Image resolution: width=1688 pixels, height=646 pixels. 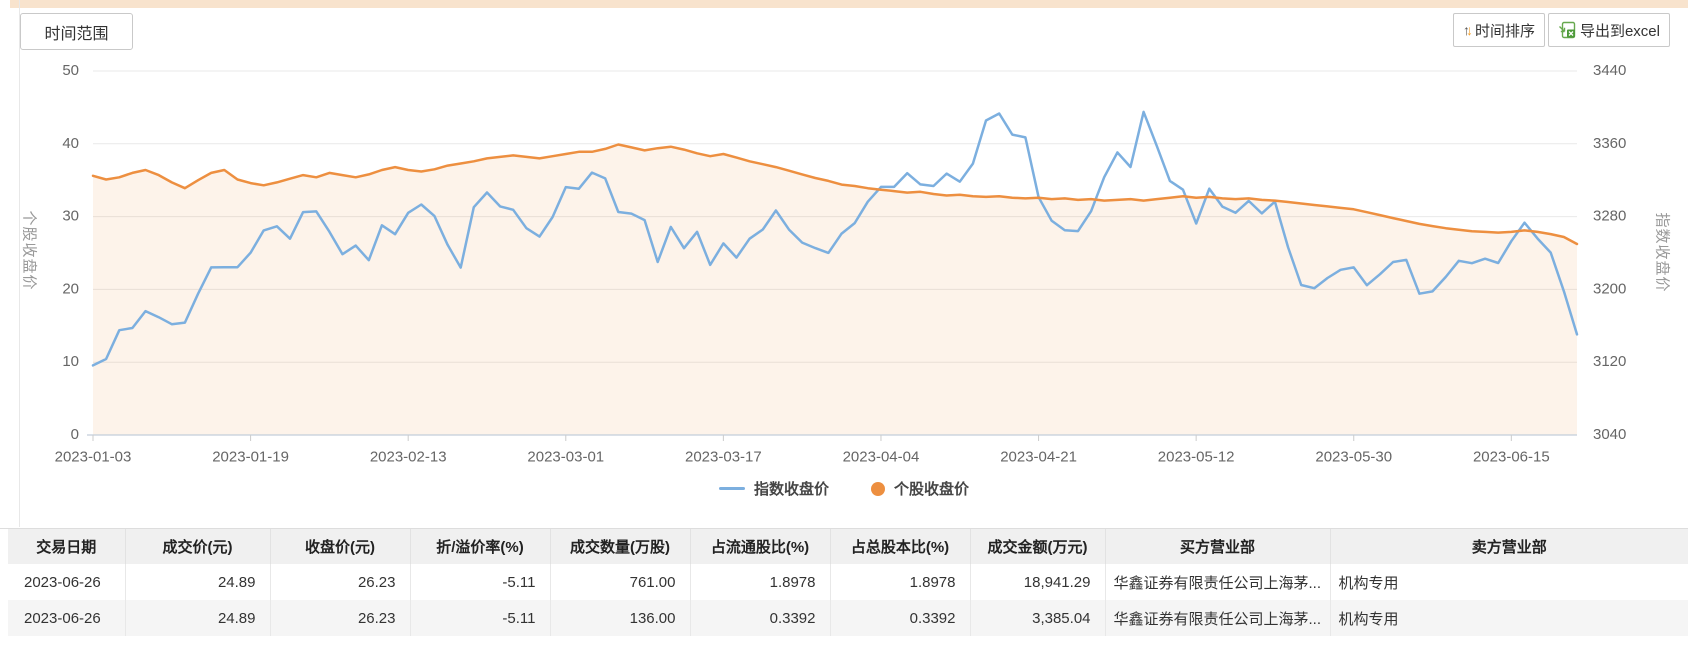 I want to click on x-tick-label: 2023-01-03, so click(x=93, y=456).